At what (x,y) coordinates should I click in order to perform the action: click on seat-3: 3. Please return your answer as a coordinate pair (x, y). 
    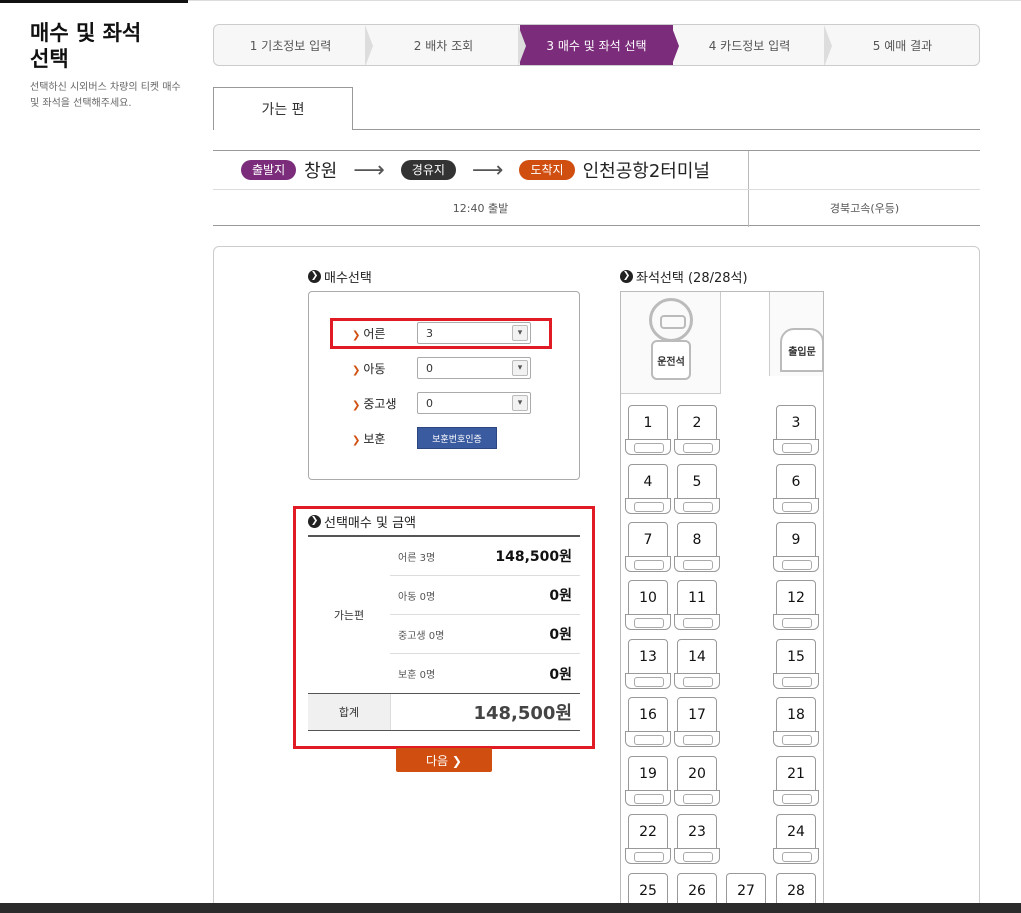
    Looking at the image, I should click on (796, 430).